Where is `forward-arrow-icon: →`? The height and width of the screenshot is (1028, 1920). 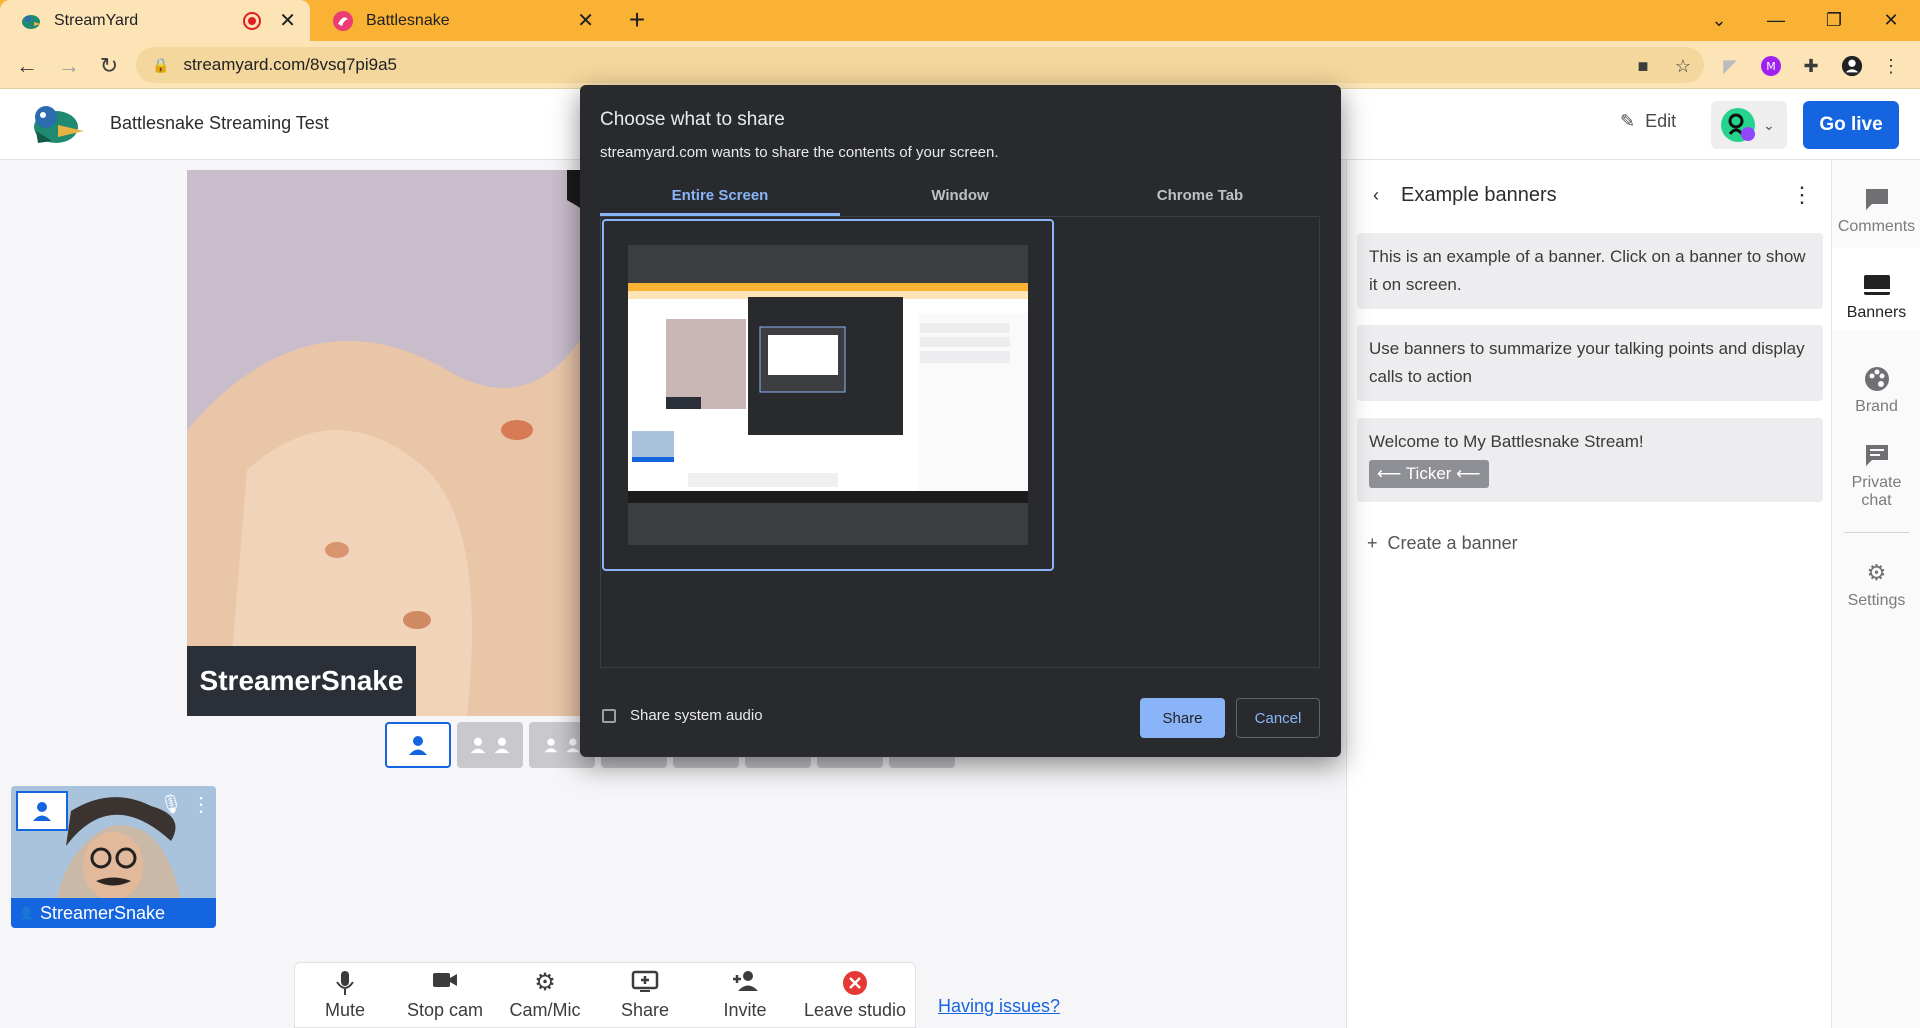
forward-arrow-icon: → is located at coordinates (69, 66).